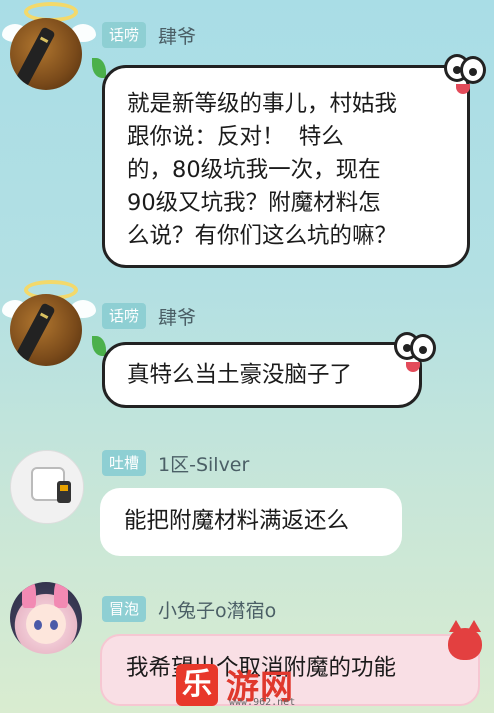 This screenshot has width=494, height=713. I want to click on watermark-url: www.962.net, so click(262, 702).